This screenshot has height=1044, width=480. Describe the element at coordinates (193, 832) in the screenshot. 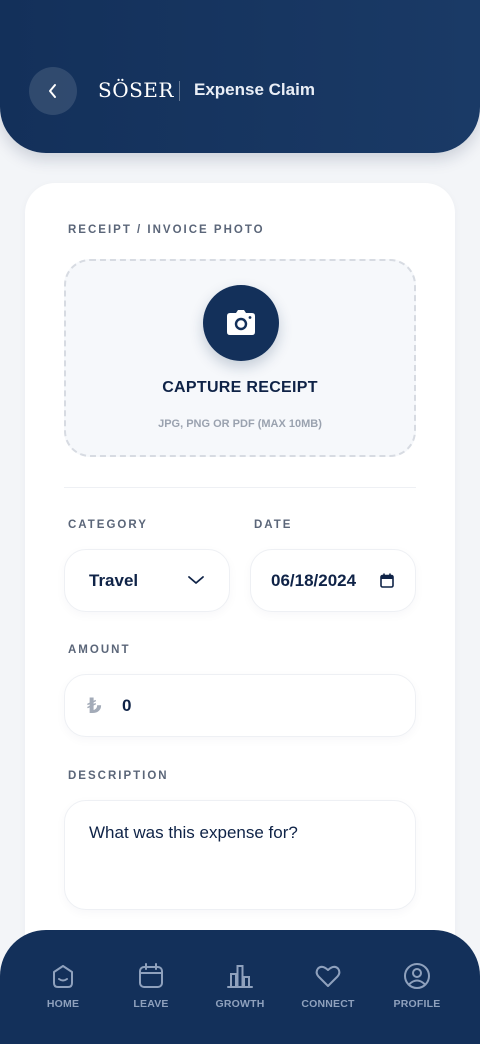

I see `description-placeholder: What was this expense for?` at that location.